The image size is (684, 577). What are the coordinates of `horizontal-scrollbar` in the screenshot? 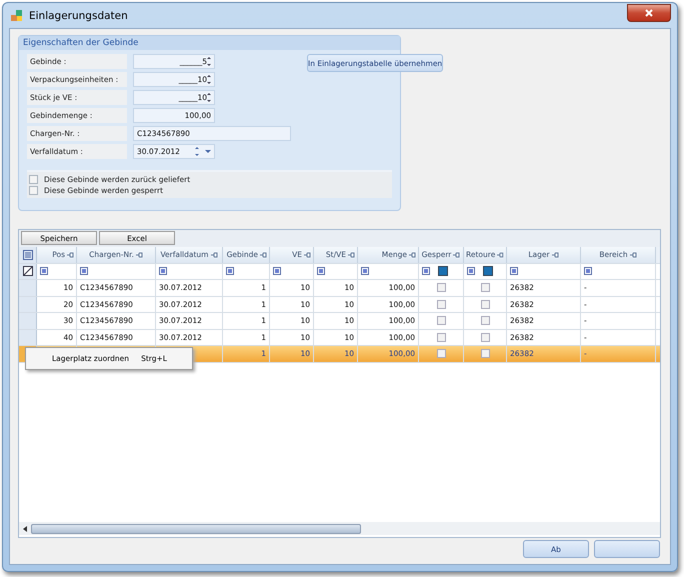 It's located at (339, 528).